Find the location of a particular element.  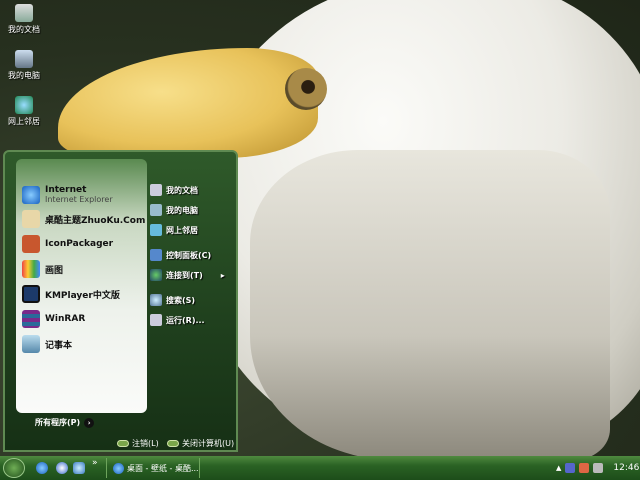

program-label: IconPackager is located at coordinates (79, 244).